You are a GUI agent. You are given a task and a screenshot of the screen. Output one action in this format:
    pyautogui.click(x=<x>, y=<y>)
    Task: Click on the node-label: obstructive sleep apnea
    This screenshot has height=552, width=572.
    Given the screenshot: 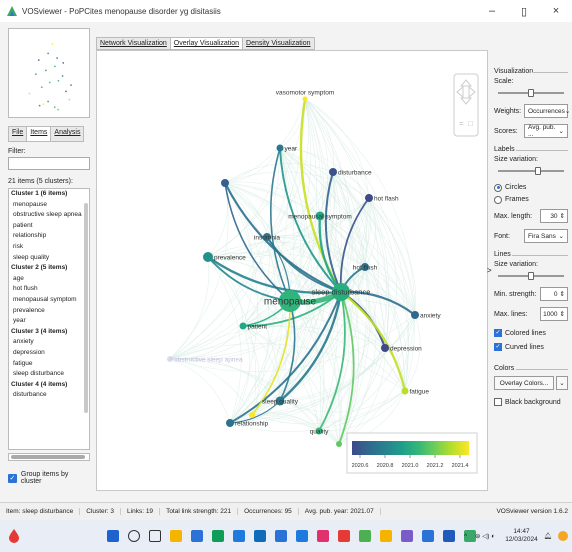 What is the action you would take?
    pyautogui.click(x=208, y=359)
    